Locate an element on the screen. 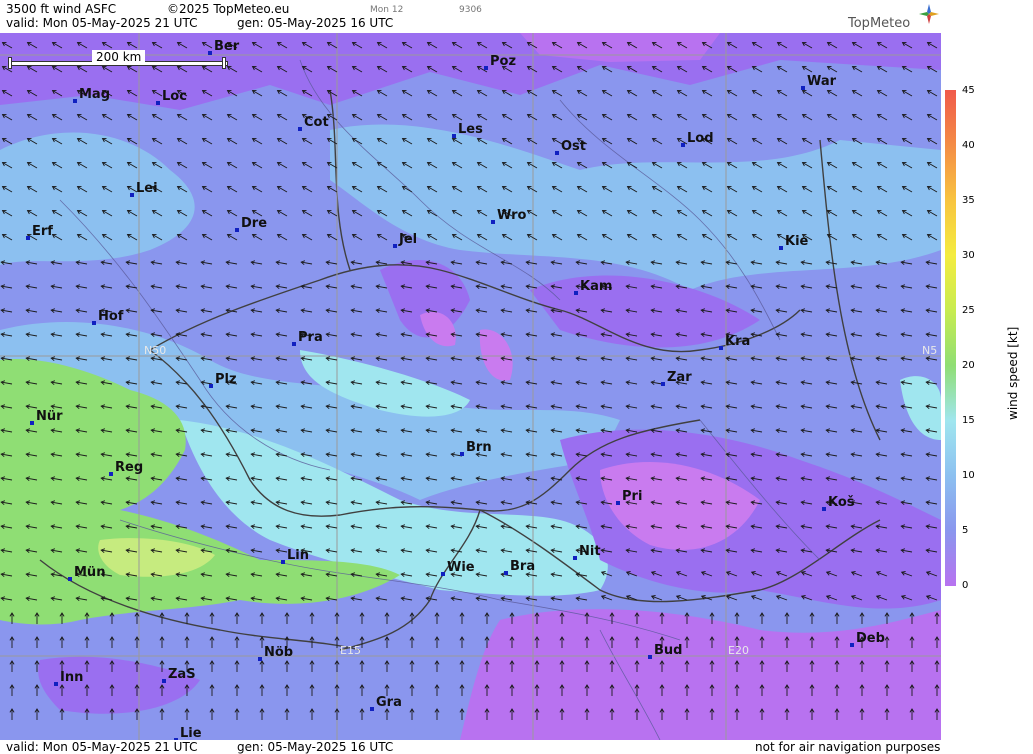  city-label: Plz is located at coordinates (226, 379).